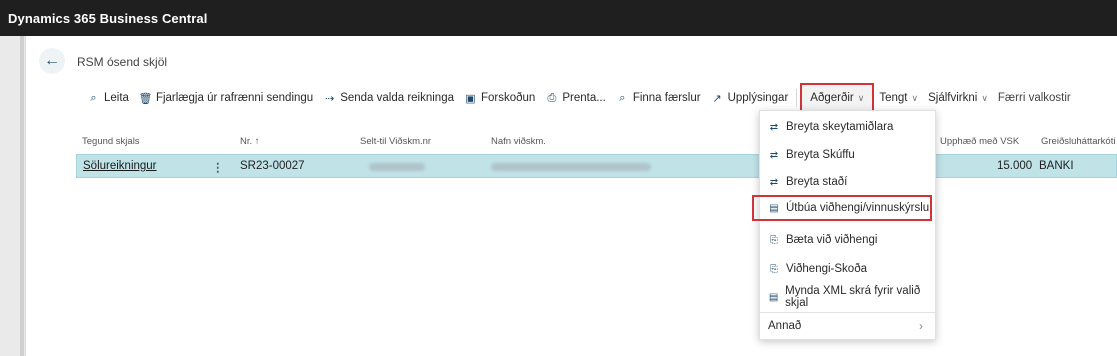 The height and width of the screenshot is (356, 1117). I want to click on find-entries-icon: ⌕, so click(622, 97).